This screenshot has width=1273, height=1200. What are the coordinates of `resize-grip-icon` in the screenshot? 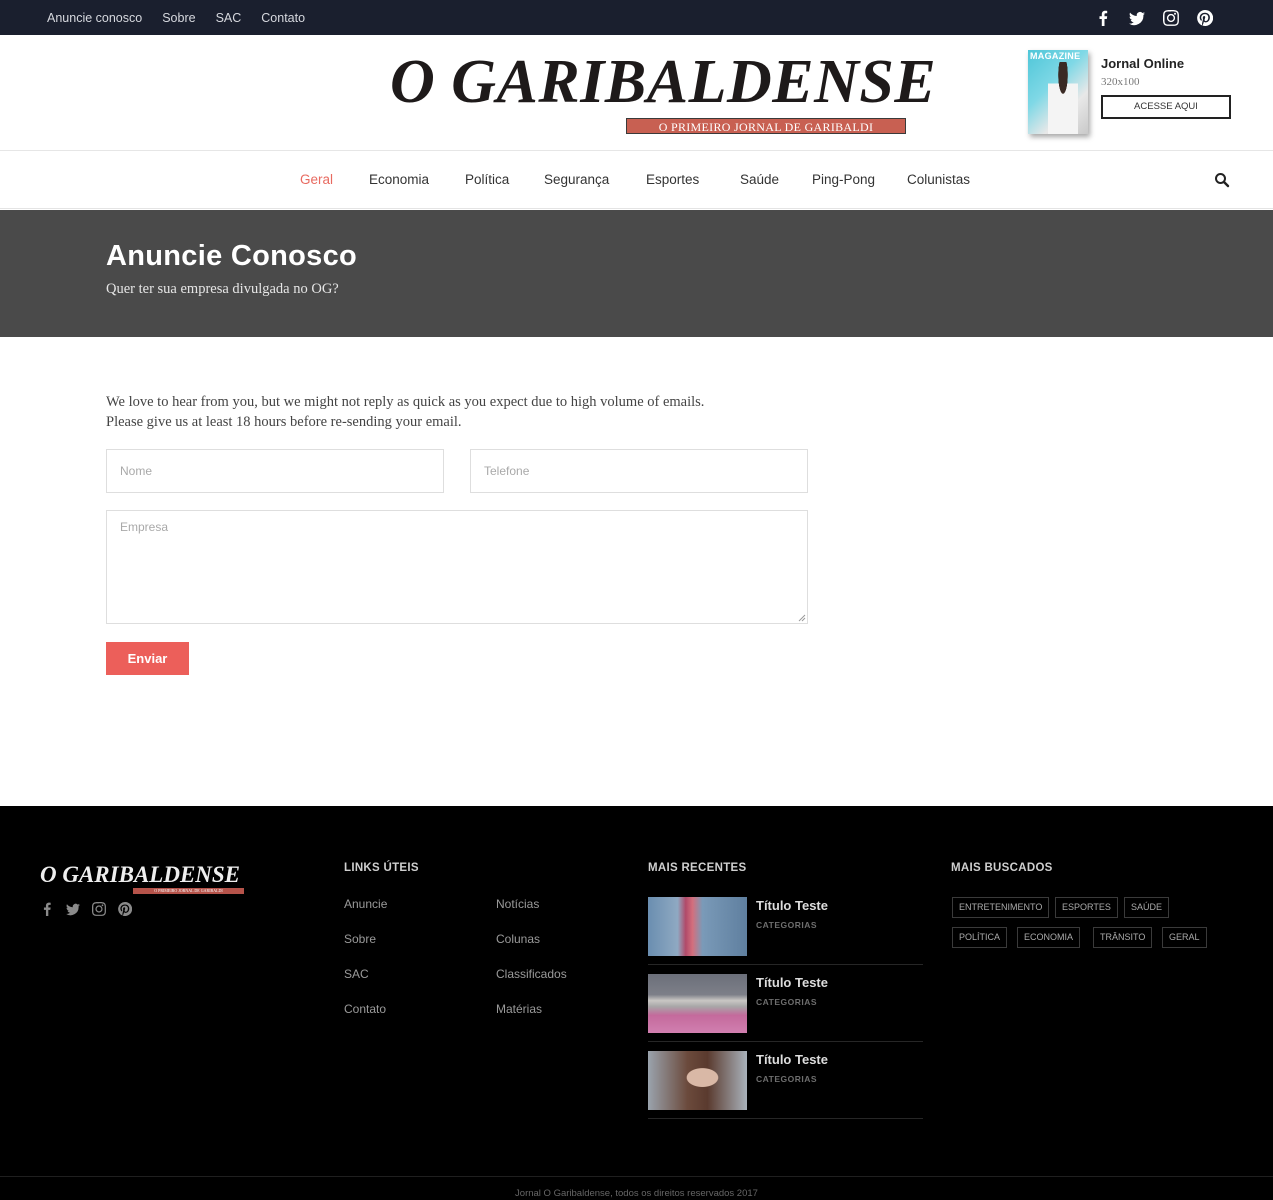 It's located at (802, 618).